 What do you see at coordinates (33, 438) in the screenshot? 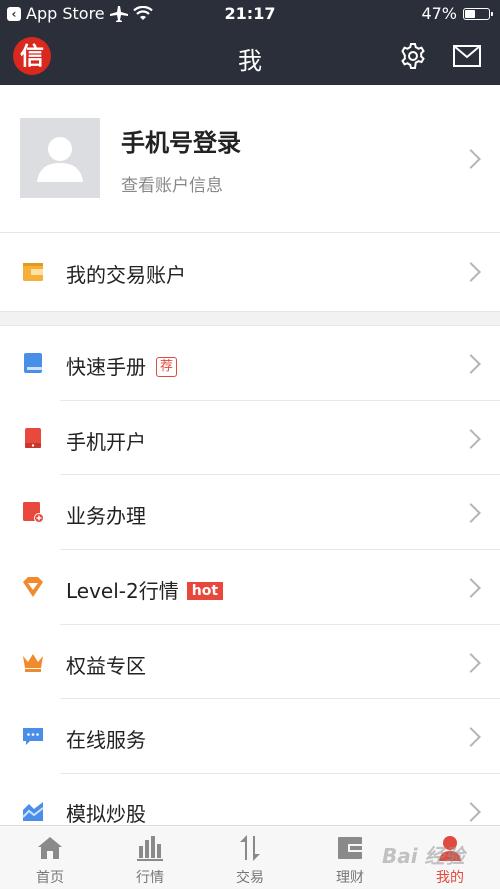
I see `phone-icon` at bounding box center [33, 438].